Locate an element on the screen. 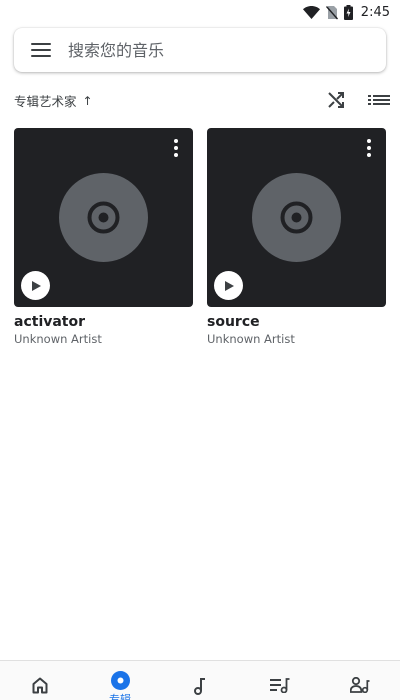 This screenshot has width=400, height=700. nav-item-artists is located at coordinates (360, 680).